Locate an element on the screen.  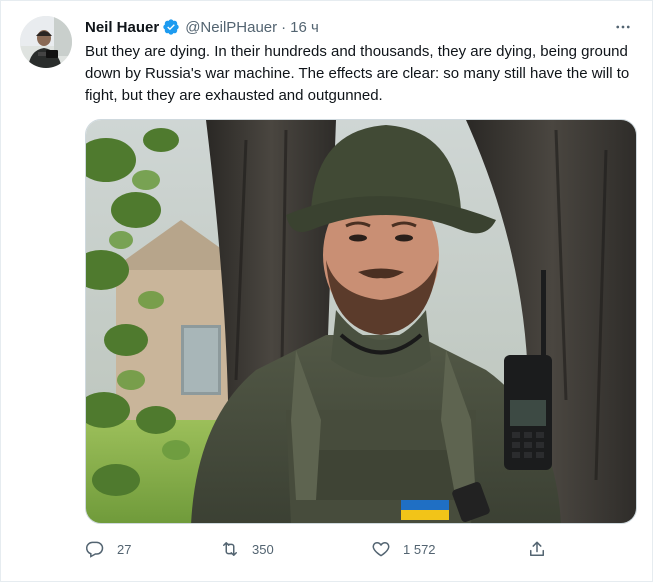
reply-icon is located at coordinates (94, 549).